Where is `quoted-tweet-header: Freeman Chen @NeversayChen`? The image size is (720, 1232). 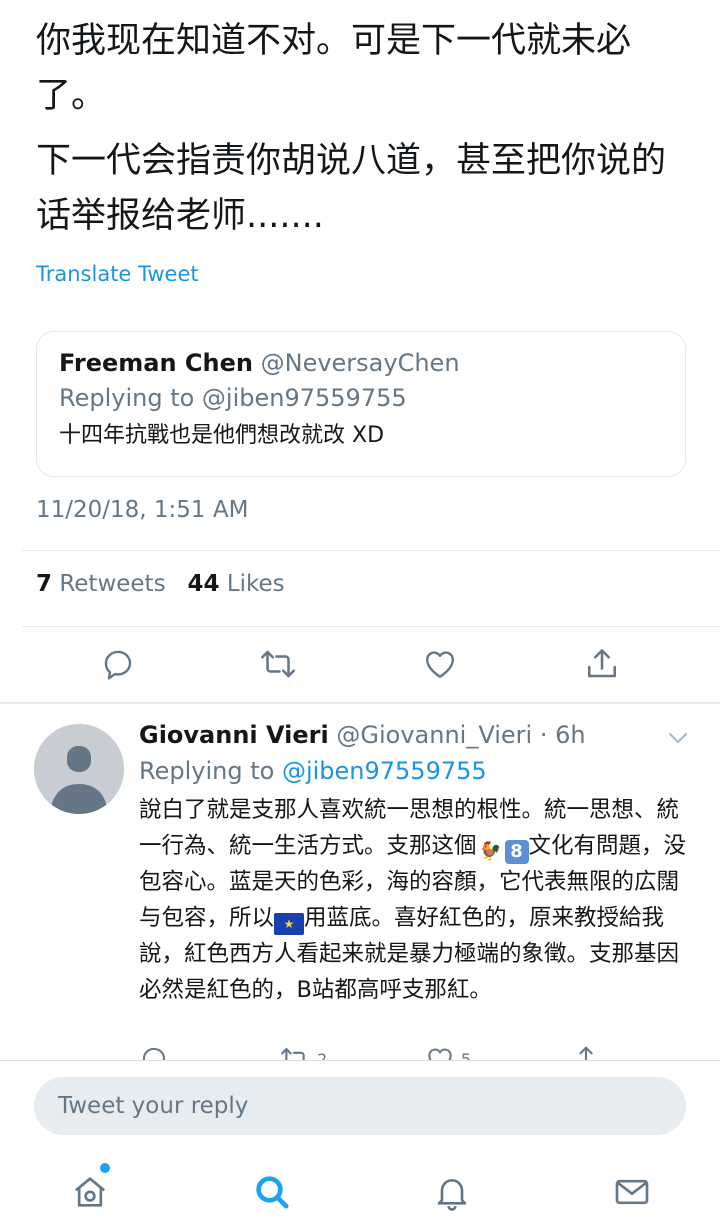 quoted-tweet-header: Freeman Chen @NeversayChen is located at coordinates (361, 363).